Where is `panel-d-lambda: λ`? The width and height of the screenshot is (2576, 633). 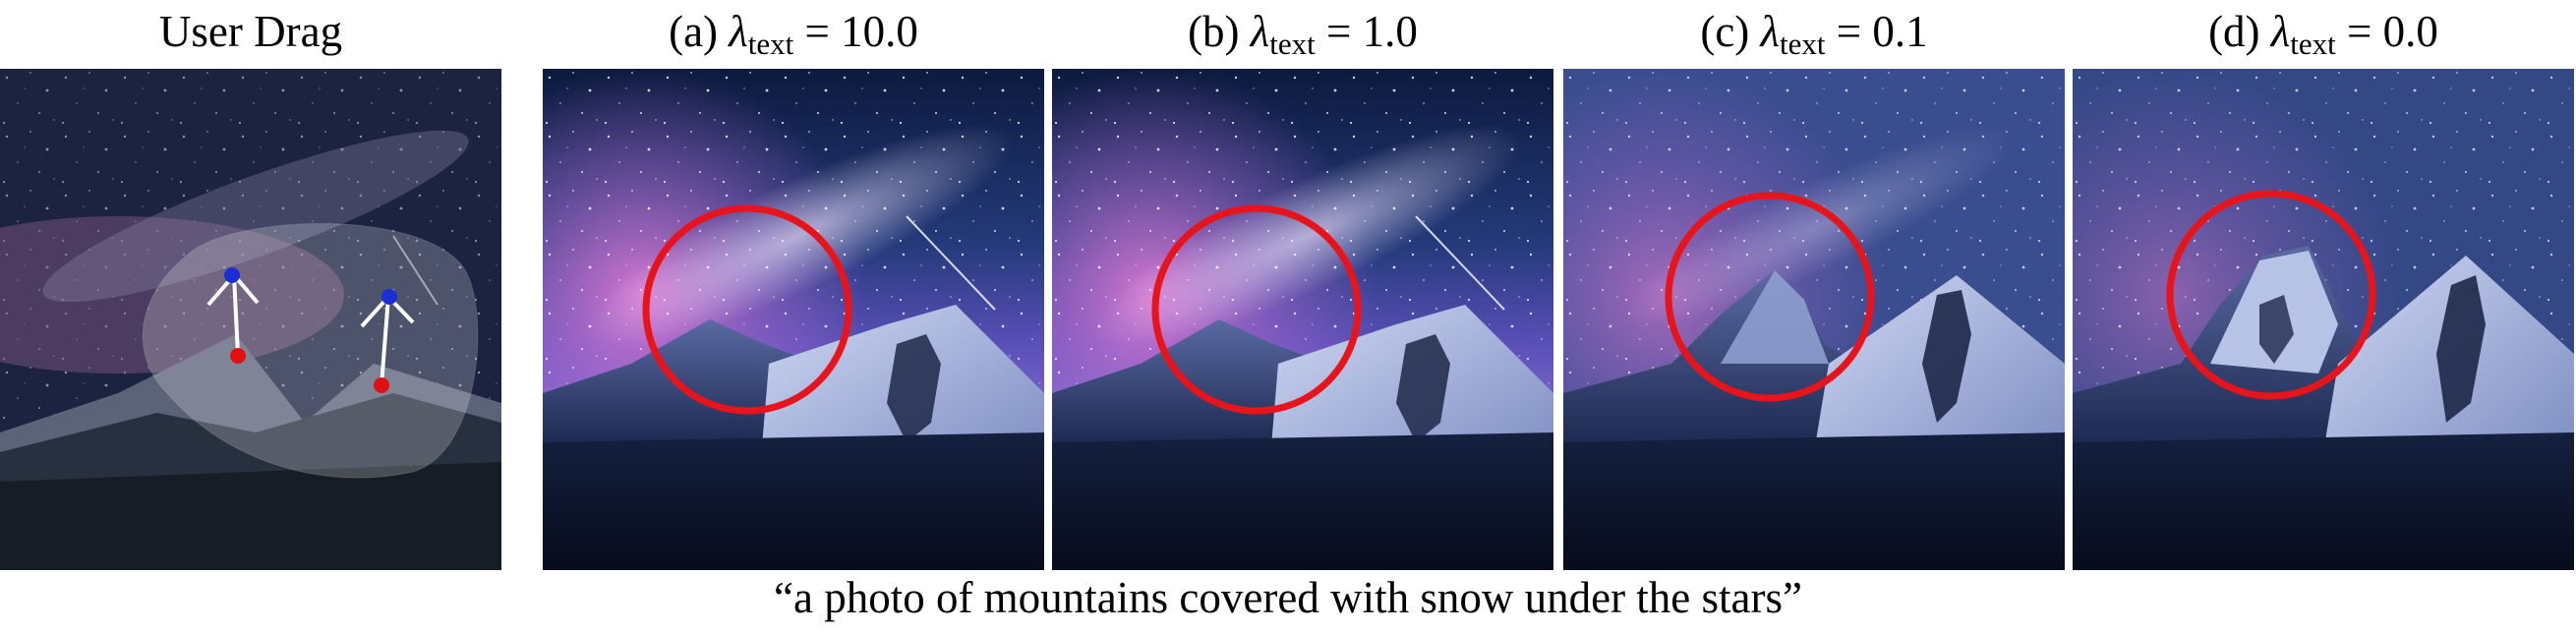
panel-d-lambda: λ is located at coordinates (2280, 31).